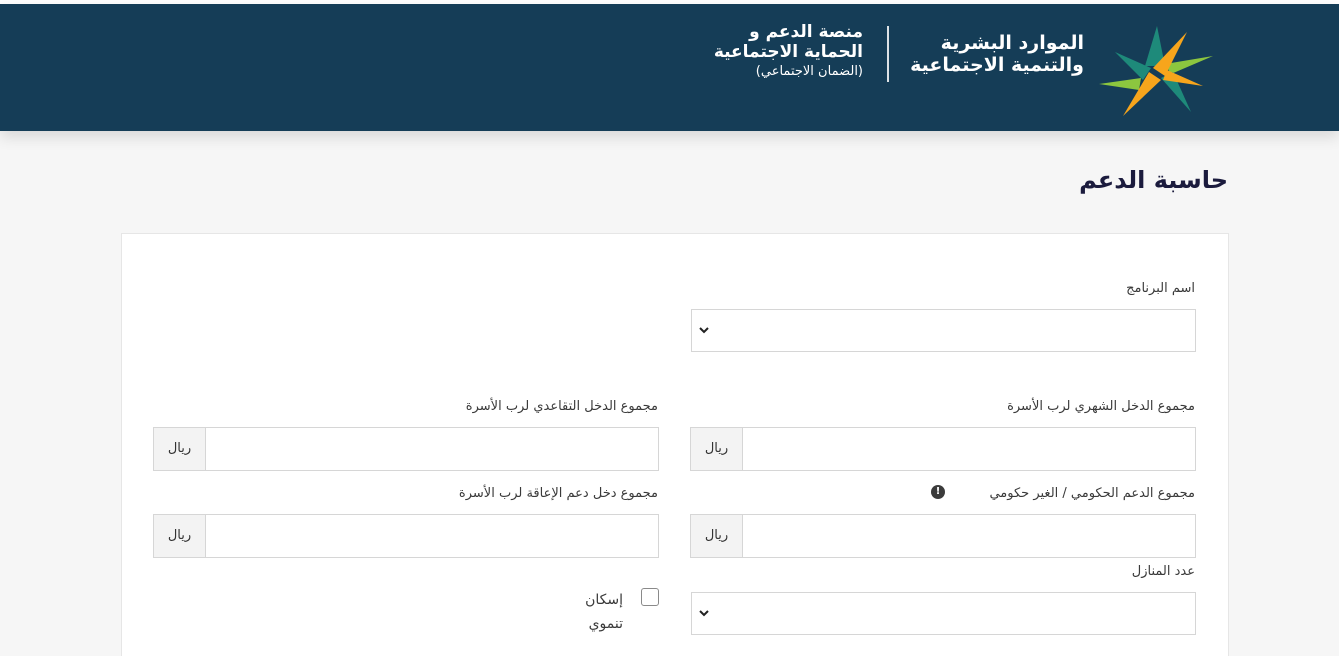  I want to click on monthly-income-group: ريال, so click(943, 449).